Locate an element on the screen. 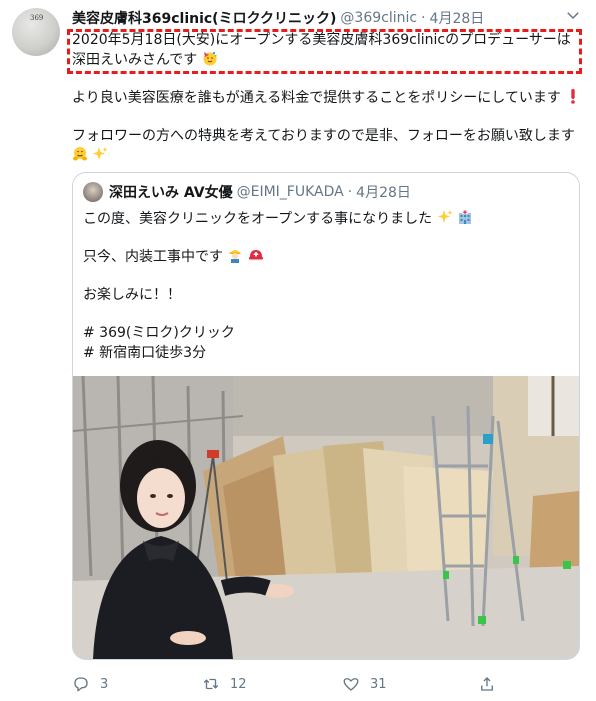  tweet-text-line-3: より良い美容医療を誰もが通える料金で提供することをポリシーにしています is located at coordinates (326, 98).